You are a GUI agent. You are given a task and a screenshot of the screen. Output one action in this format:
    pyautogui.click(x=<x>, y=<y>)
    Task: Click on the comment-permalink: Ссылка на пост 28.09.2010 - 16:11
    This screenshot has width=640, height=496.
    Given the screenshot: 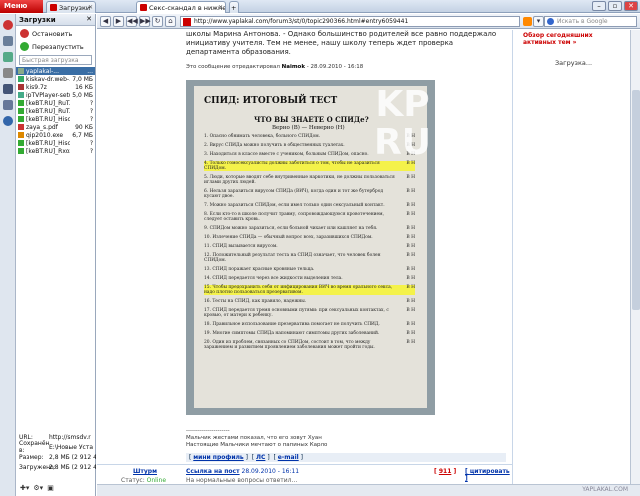 What is the action you would take?
    pyautogui.click(x=242, y=471)
    